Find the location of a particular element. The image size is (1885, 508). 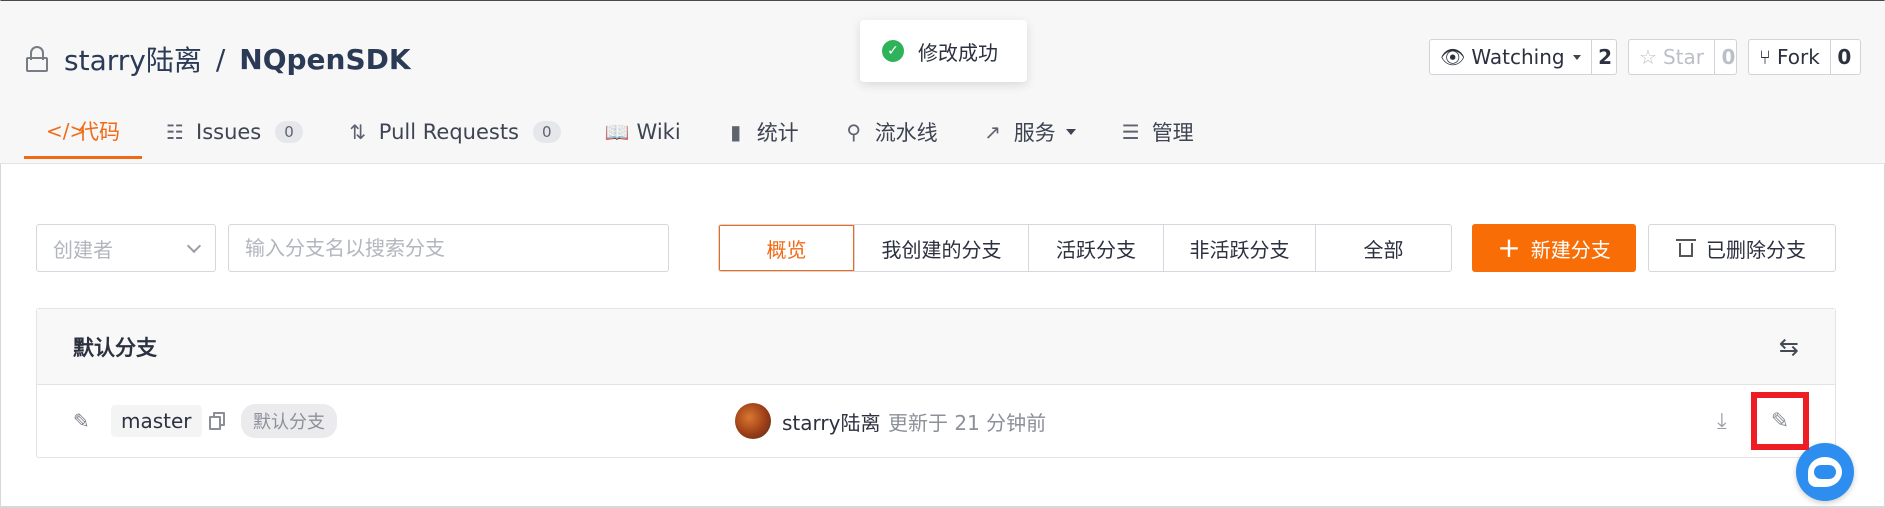

tab-all-branches: 全部 is located at coordinates (1383, 248).